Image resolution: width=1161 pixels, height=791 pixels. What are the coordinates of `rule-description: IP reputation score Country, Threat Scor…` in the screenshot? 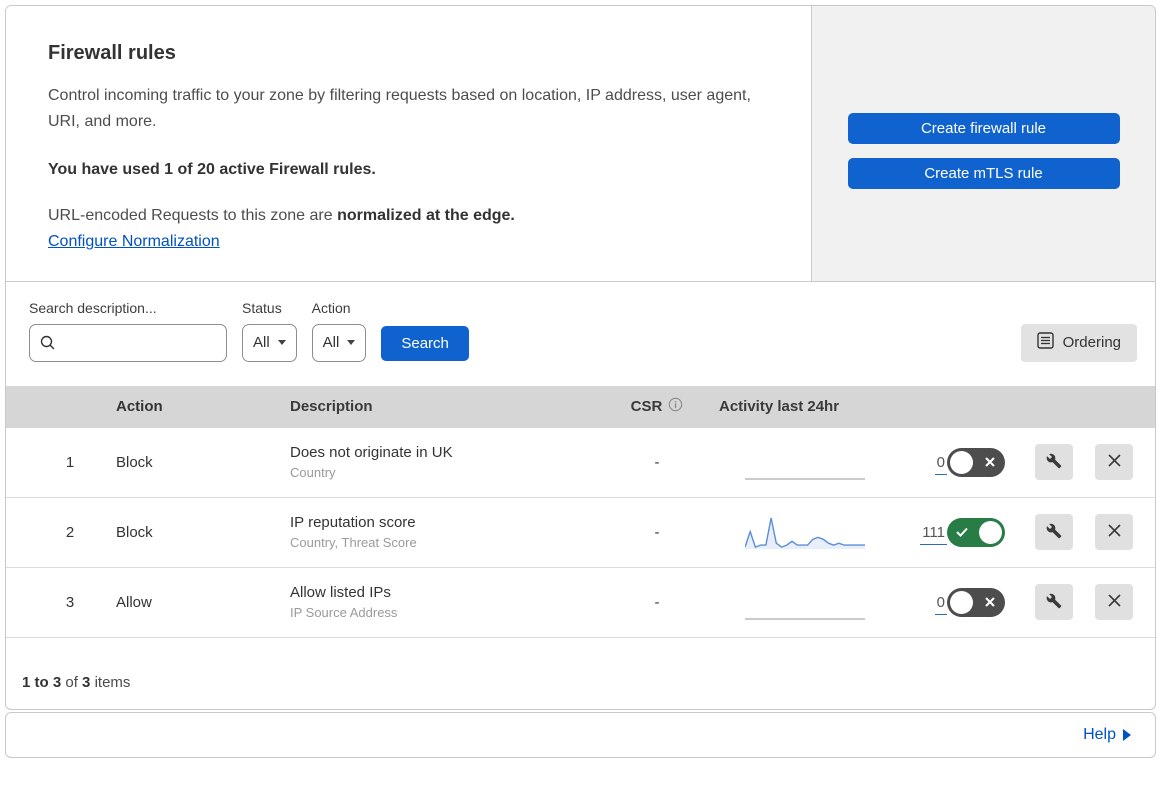 It's located at (440, 532).